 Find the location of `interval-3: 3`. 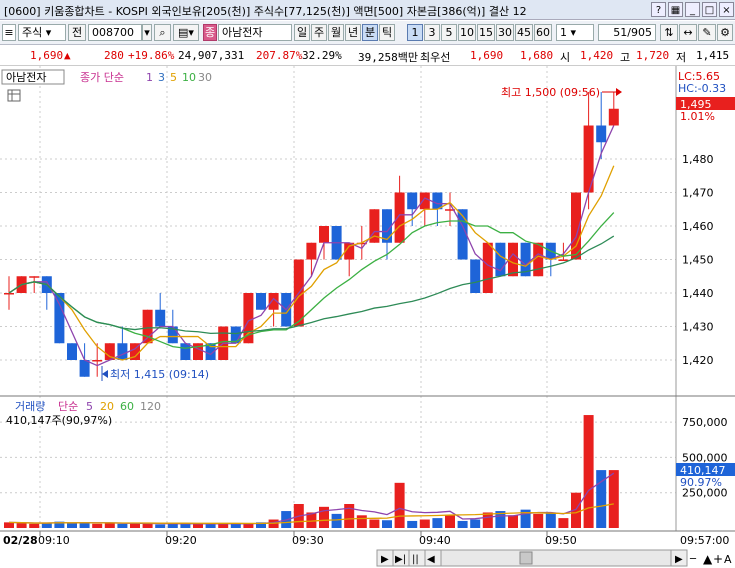

interval-3: 3 is located at coordinates (432, 32).